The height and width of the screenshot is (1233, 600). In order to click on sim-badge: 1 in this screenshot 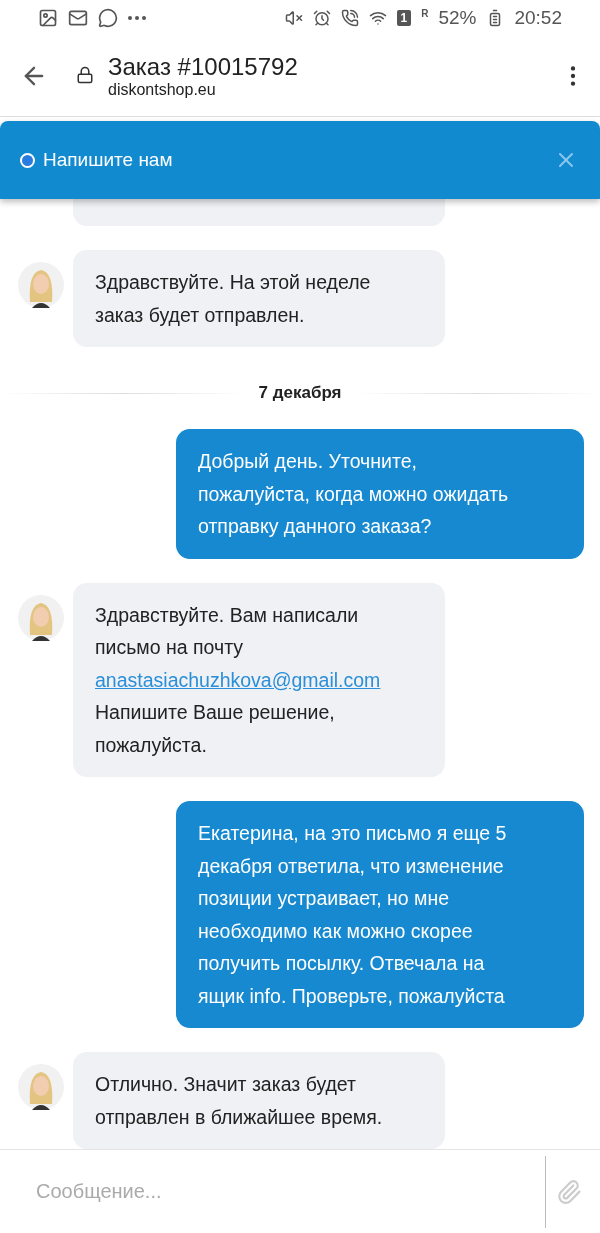, I will do `click(404, 18)`.